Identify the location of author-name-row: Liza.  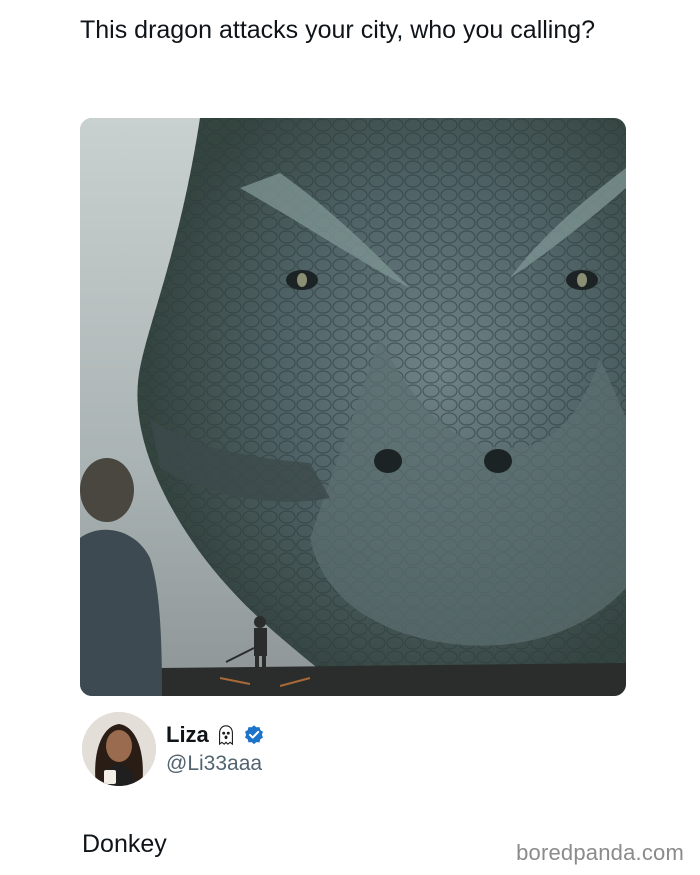
(215, 735).